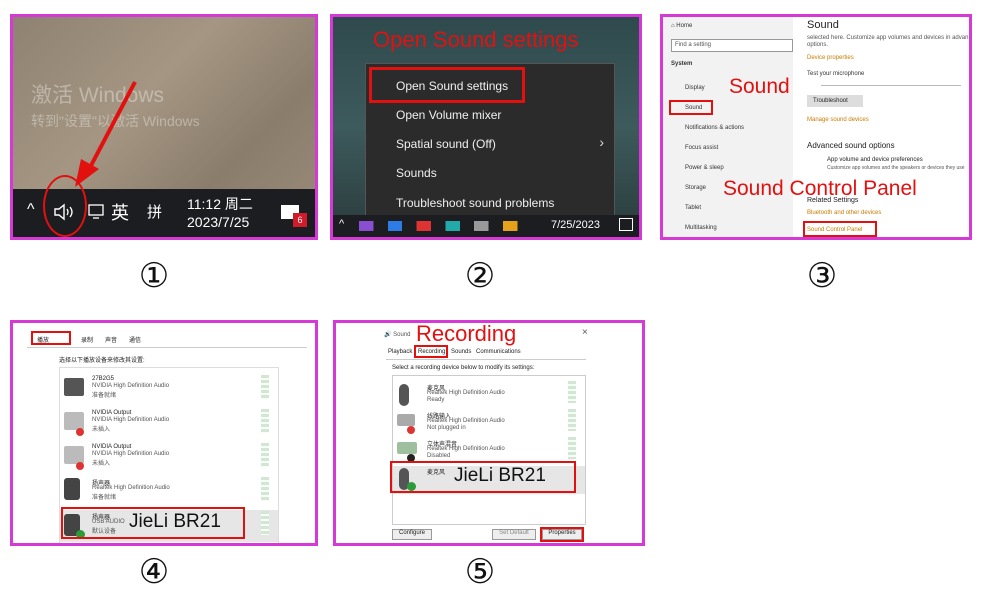 This screenshot has height=600, width=1000. What do you see at coordinates (87, 339) in the screenshot?
I see `tab-recording: 录制` at bounding box center [87, 339].